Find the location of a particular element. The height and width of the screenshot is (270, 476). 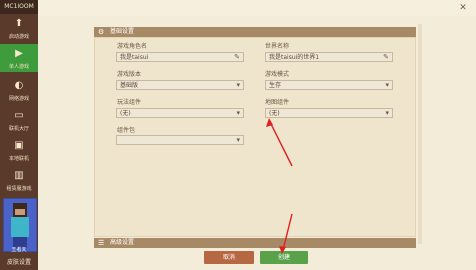

sidebar-item-single-player: ▶ 单人游戏 is located at coordinates (19, 58).